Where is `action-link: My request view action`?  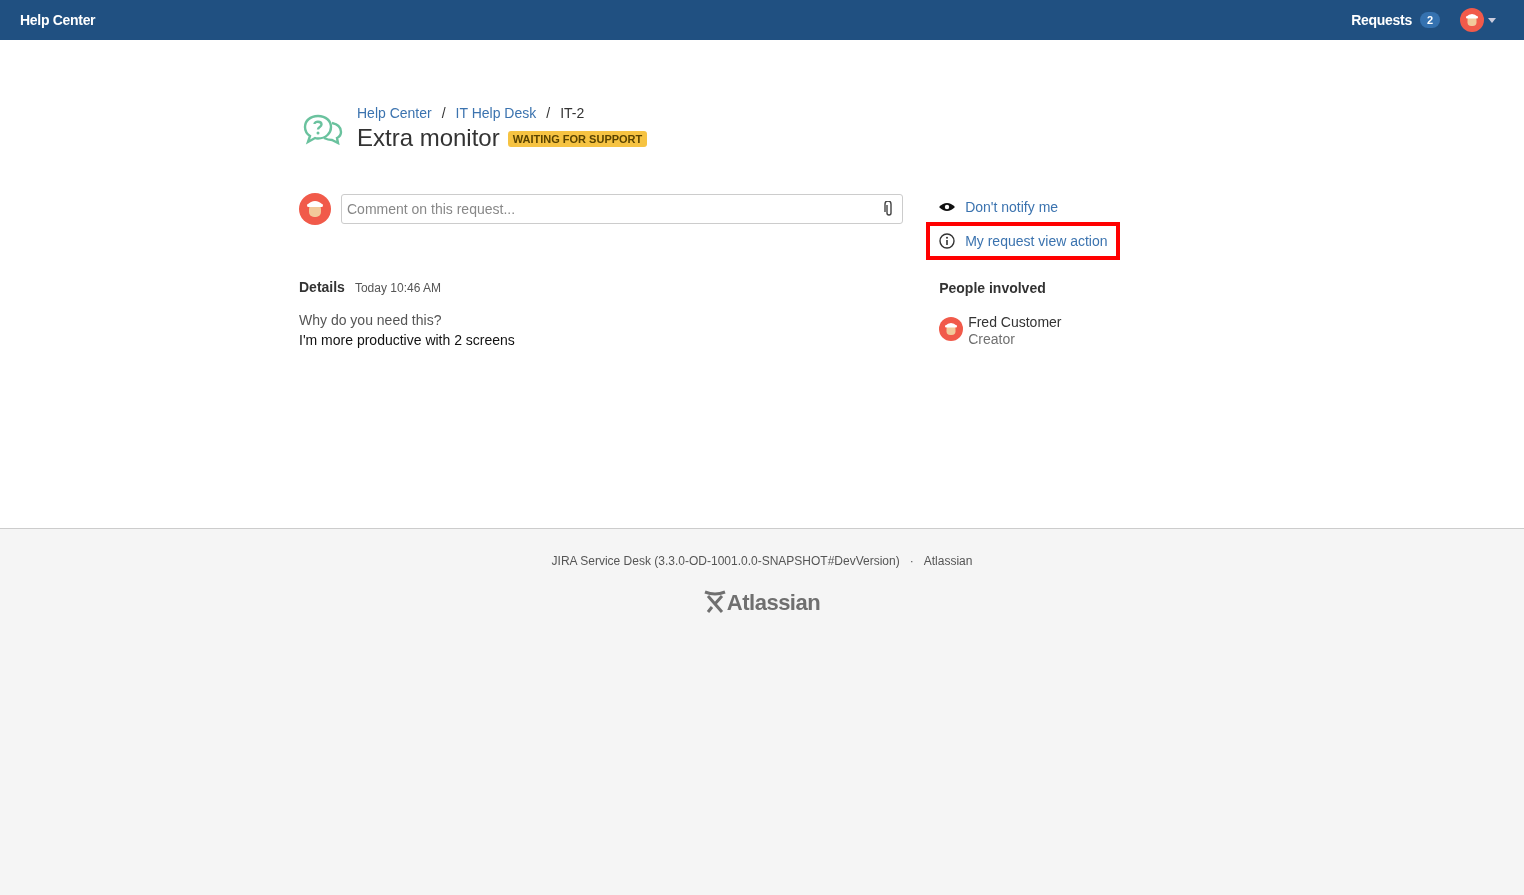
action-link: My request view action is located at coordinates (1036, 241).